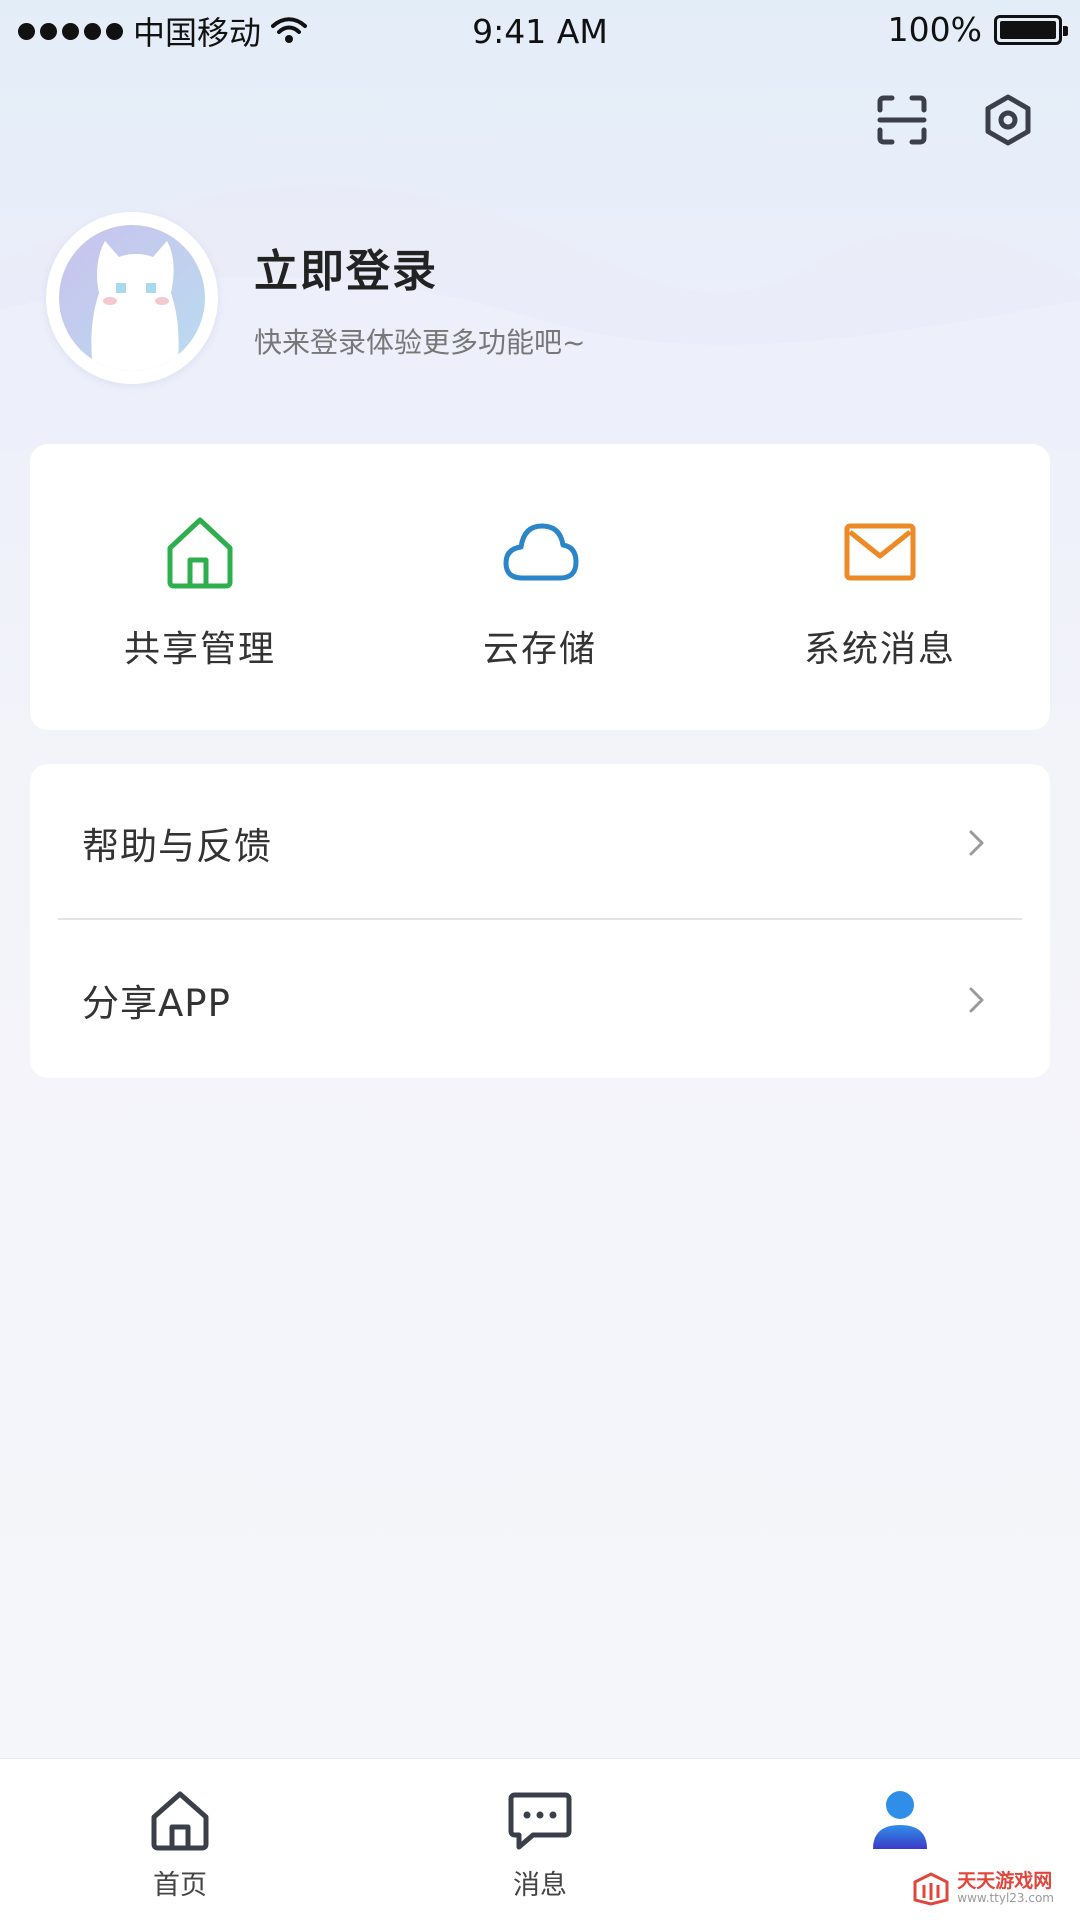 The width and height of the screenshot is (1080, 1920). Describe the element at coordinates (900, 1820) in the screenshot. I see `user-icon` at that location.